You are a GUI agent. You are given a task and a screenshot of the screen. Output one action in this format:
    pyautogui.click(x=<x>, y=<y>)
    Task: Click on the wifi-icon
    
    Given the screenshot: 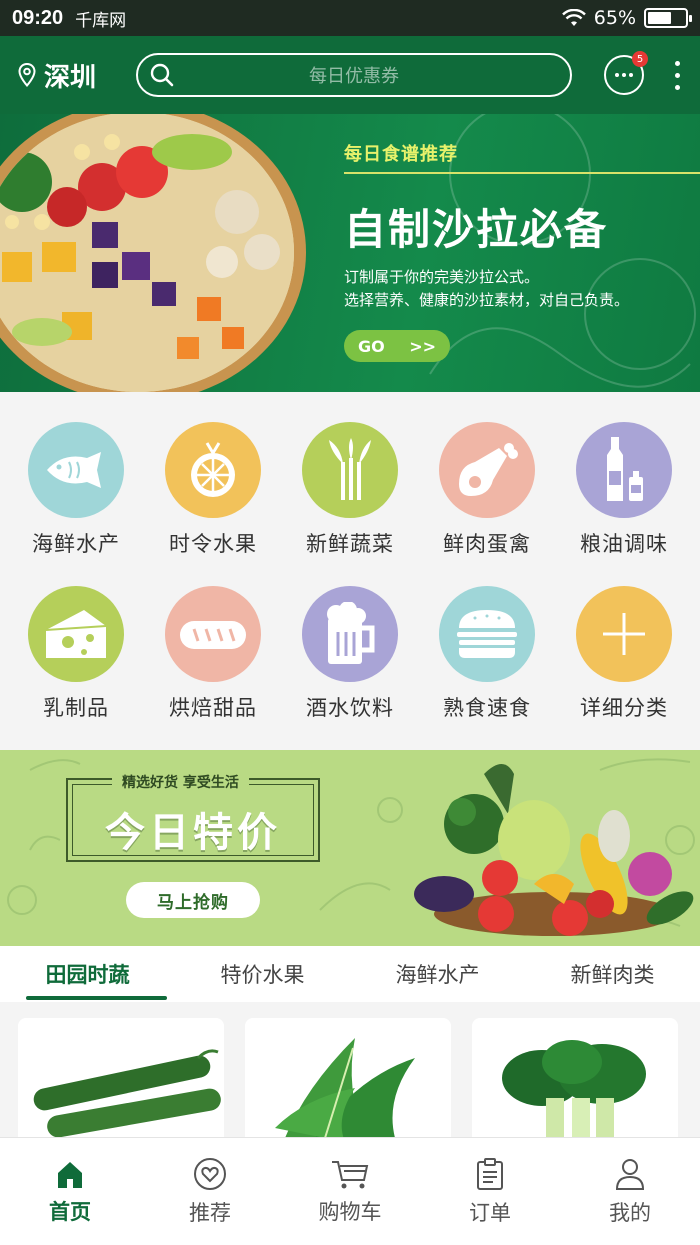 What is the action you would take?
    pyautogui.click(x=573, y=17)
    